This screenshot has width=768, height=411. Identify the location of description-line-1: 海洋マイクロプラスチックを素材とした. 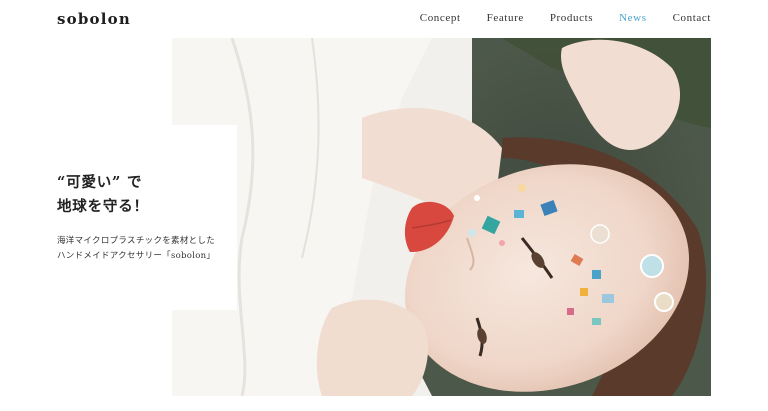
(136, 241).